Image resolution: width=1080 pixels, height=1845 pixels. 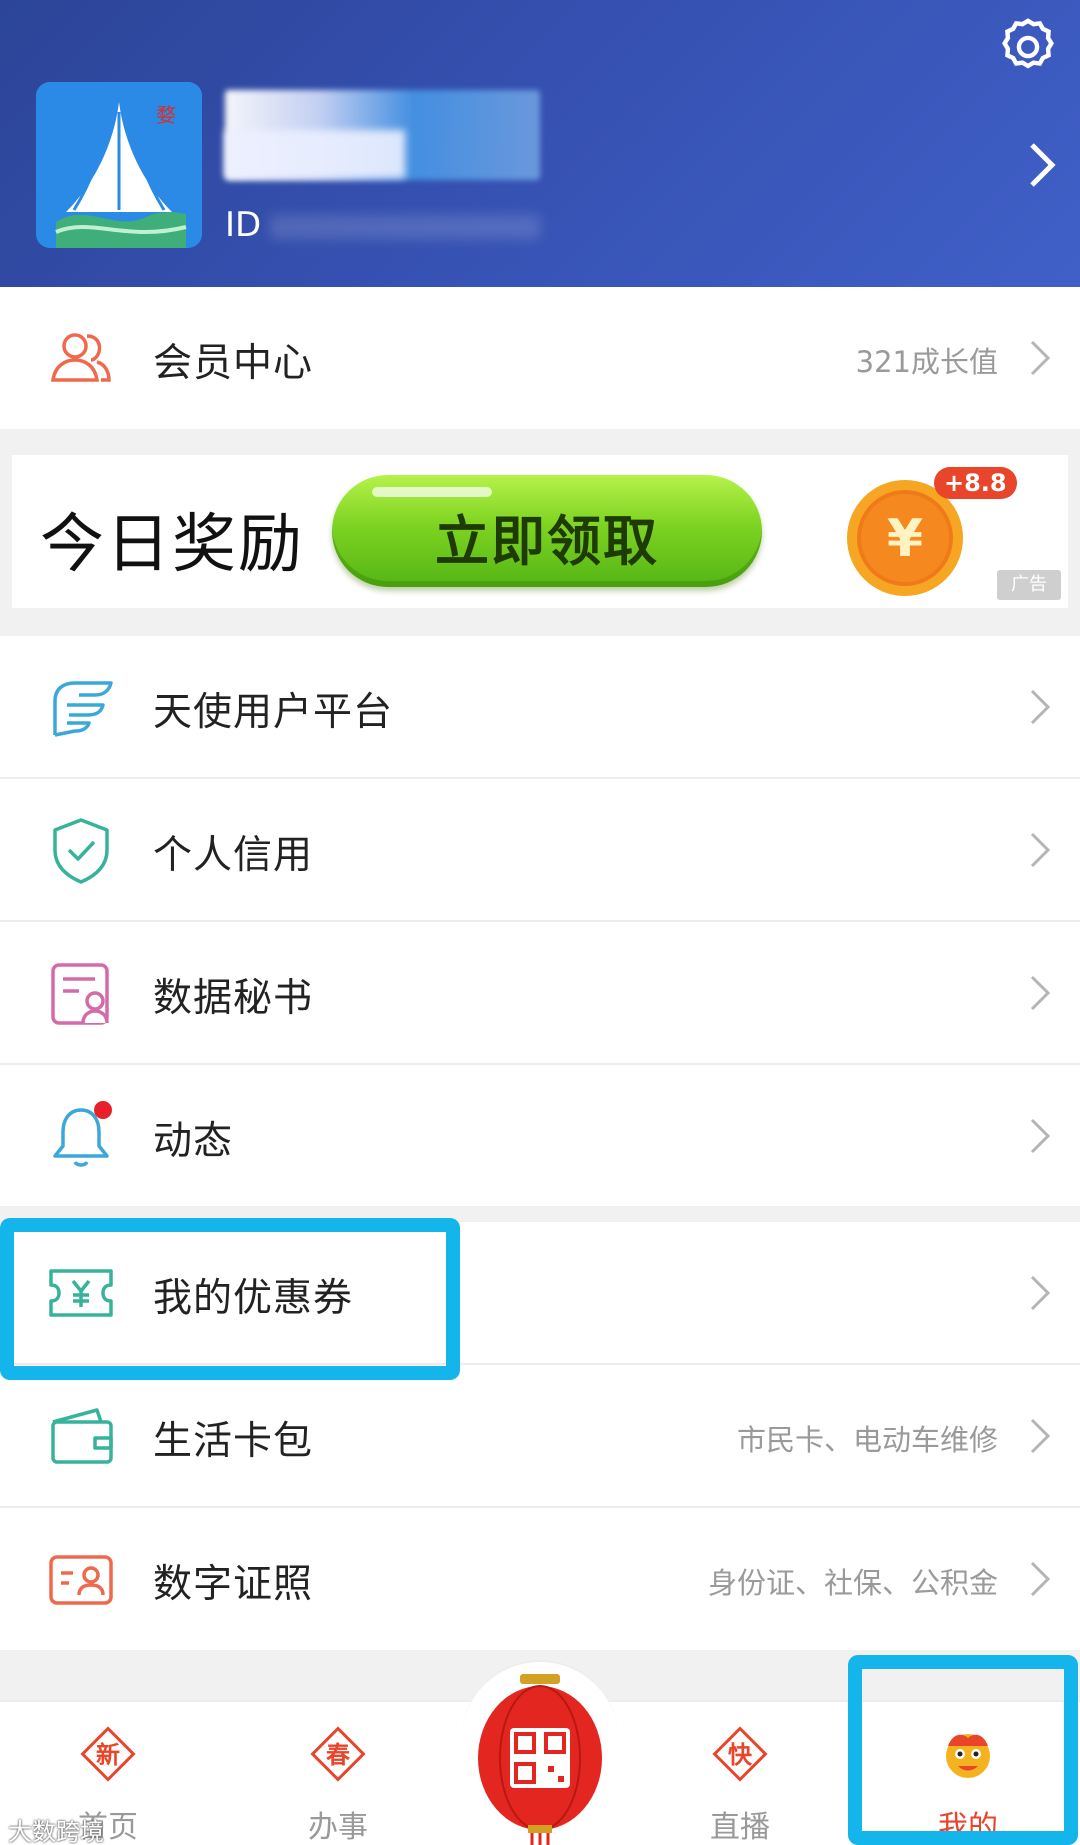 I want to click on bonus-badge: +8.8, so click(x=975, y=483).